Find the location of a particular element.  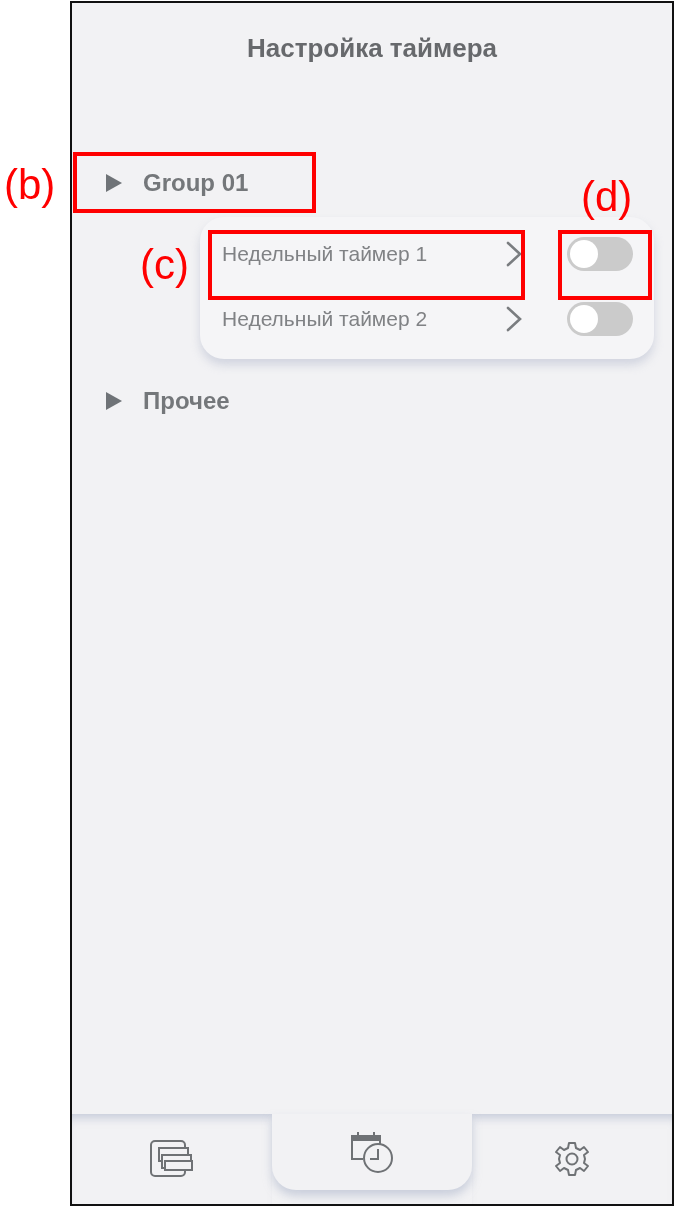

calendar-clock-icon is located at coordinates (372, 1152).